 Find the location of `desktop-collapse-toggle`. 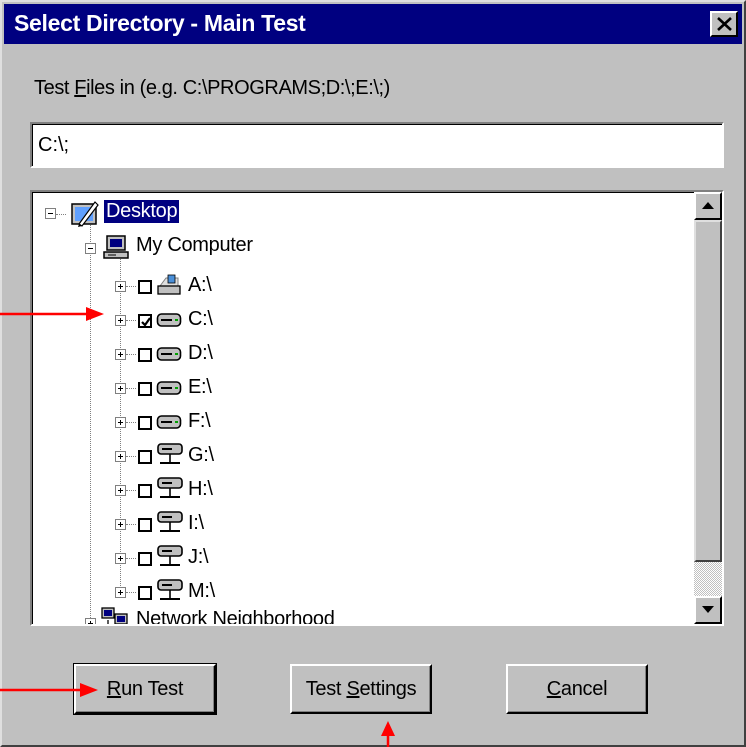

desktop-collapse-toggle is located at coordinates (50, 213).